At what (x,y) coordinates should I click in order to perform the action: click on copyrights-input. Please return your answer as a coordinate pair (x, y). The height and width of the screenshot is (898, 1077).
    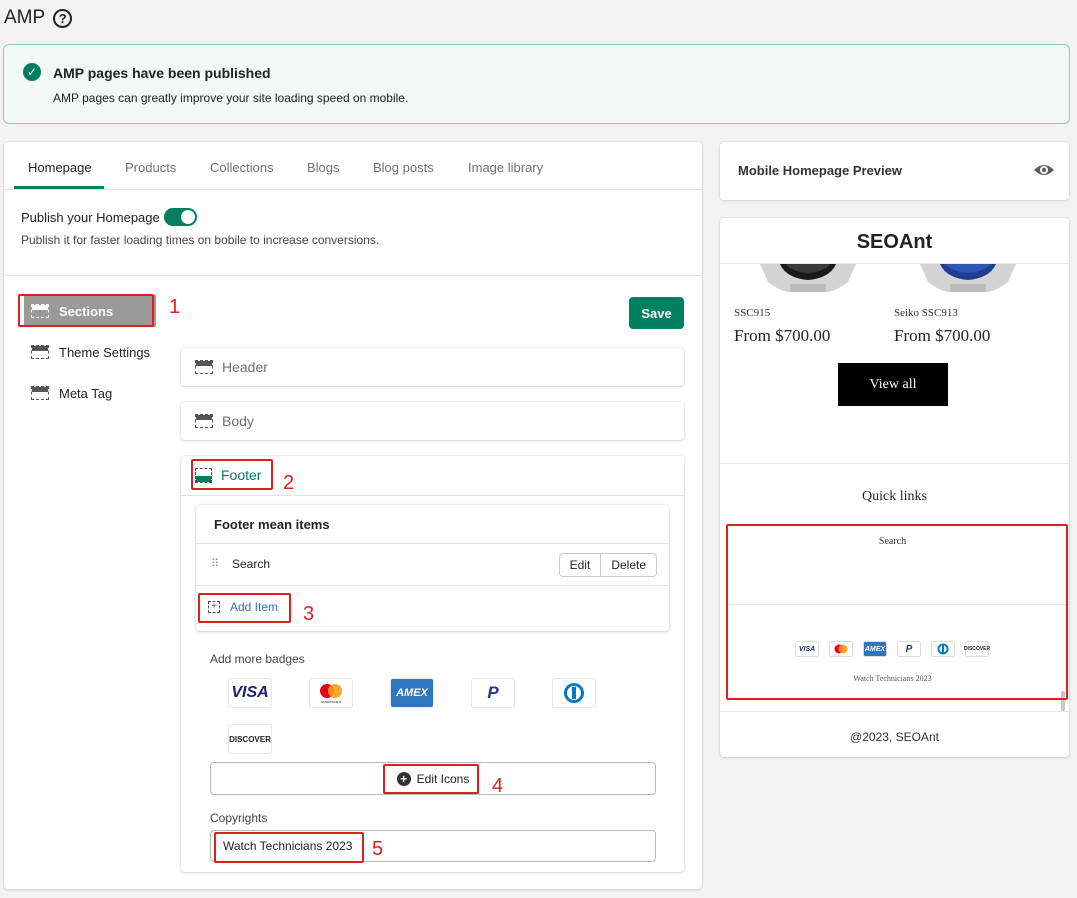
    Looking at the image, I should click on (433, 846).